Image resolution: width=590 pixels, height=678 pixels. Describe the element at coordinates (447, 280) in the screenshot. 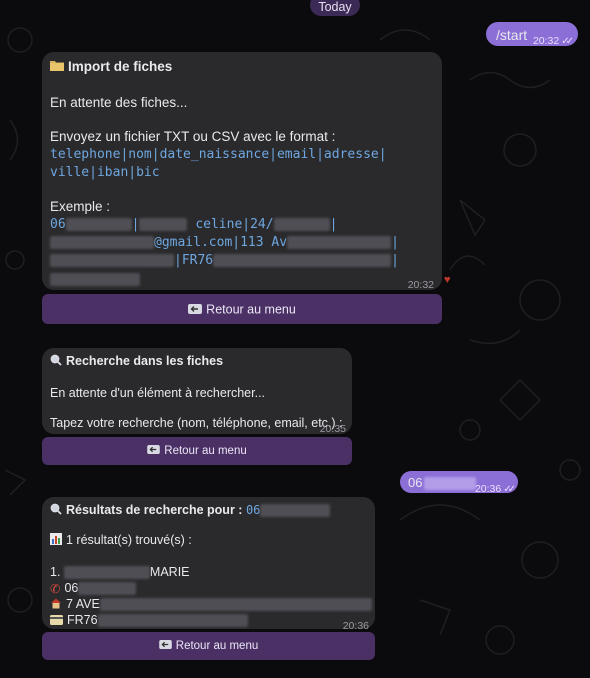

I see `heart-reaction-icon: ♥` at that location.